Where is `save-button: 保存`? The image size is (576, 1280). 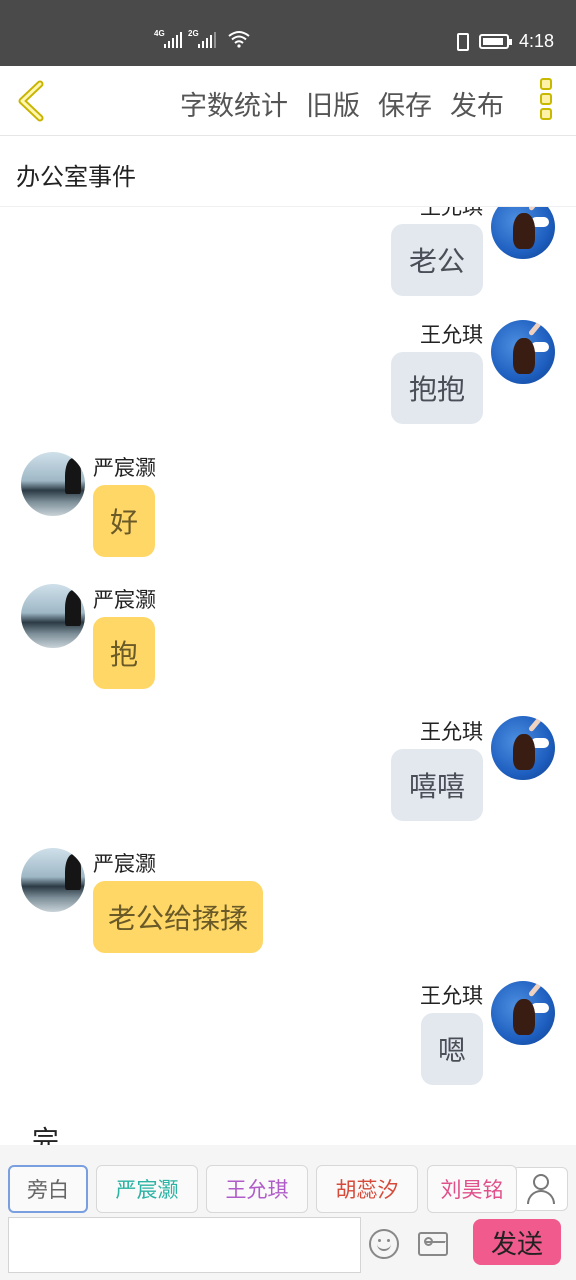
save-button: 保存 is located at coordinates (405, 103).